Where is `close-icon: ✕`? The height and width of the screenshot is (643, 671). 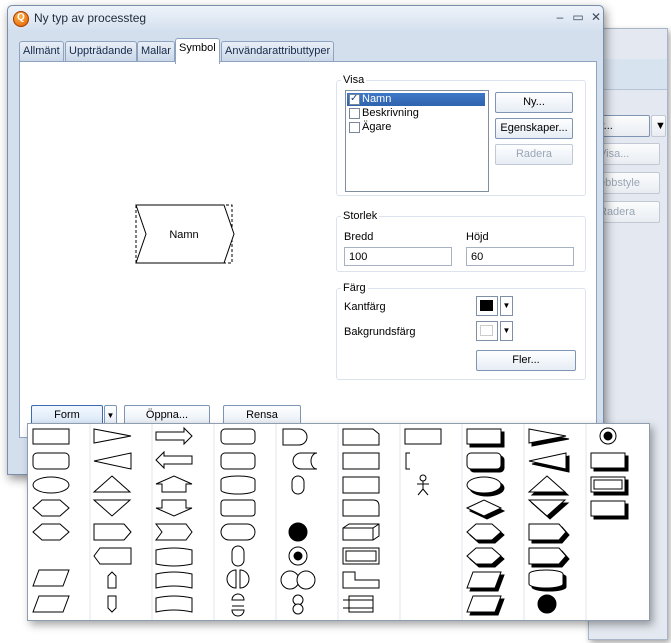
close-icon: ✕ is located at coordinates (596, 17).